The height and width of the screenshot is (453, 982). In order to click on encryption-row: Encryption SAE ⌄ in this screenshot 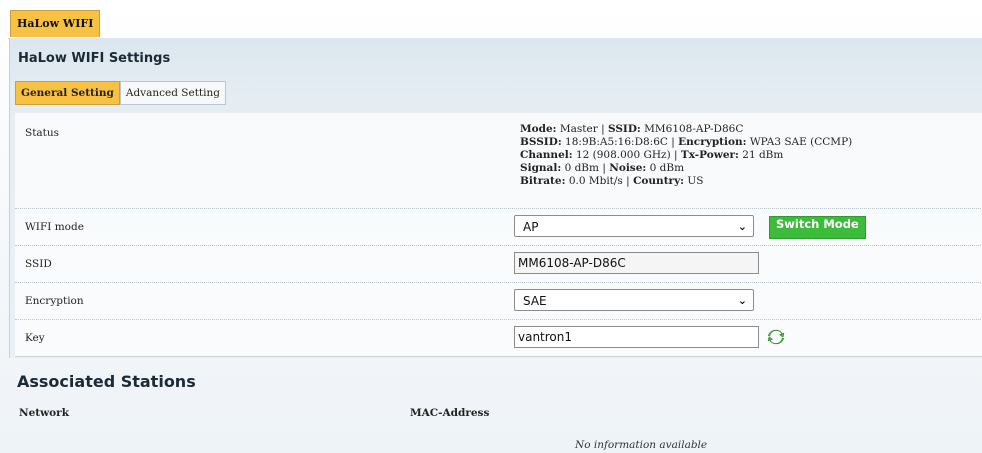, I will do `click(498, 301)`.